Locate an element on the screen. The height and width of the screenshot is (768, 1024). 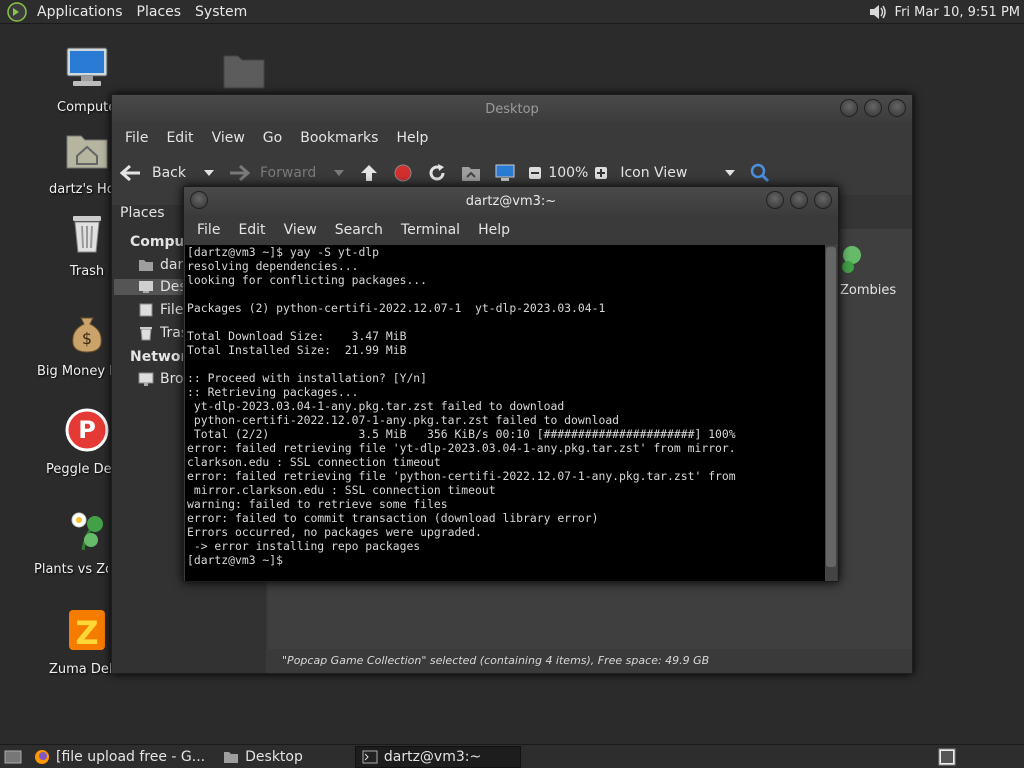
file-label-partial: Zombies is located at coordinates (868, 290).